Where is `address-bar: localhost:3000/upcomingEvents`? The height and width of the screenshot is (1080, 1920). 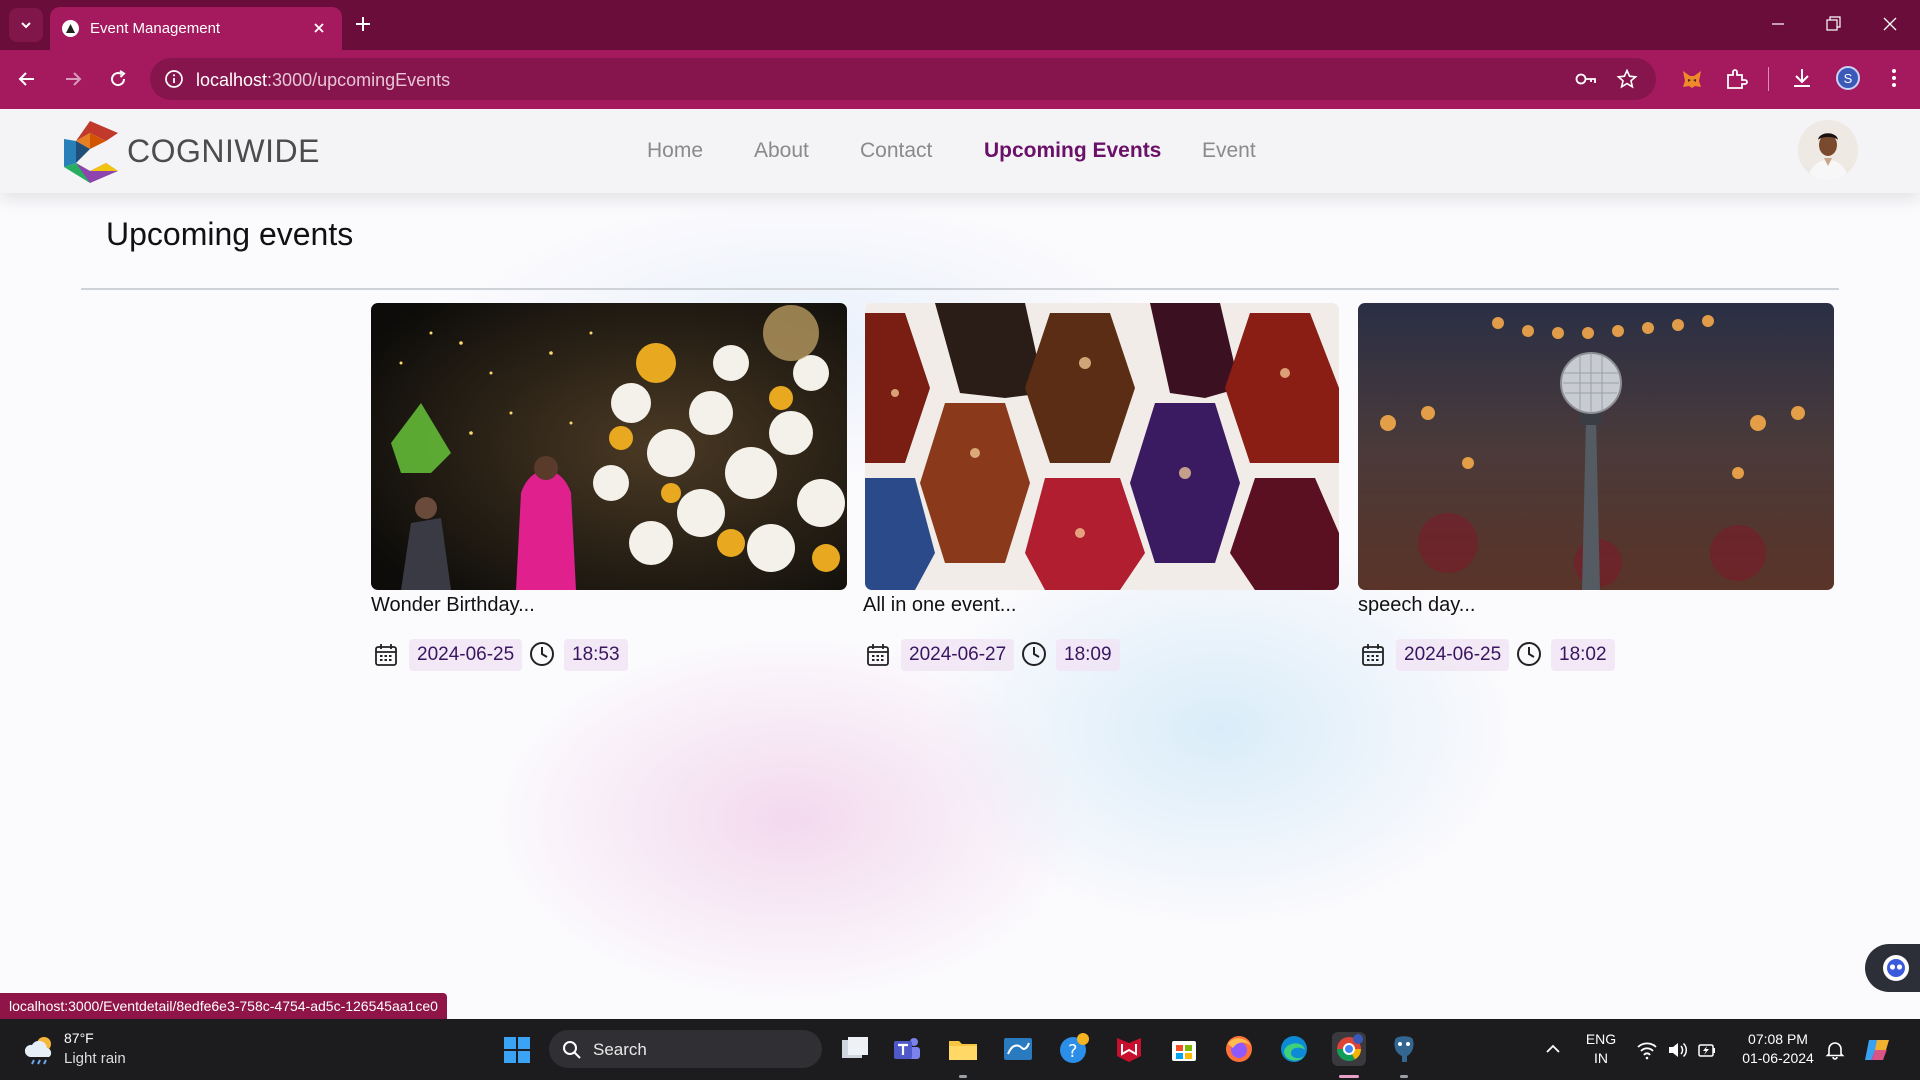 address-bar: localhost:3000/upcomingEvents is located at coordinates (903, 79).